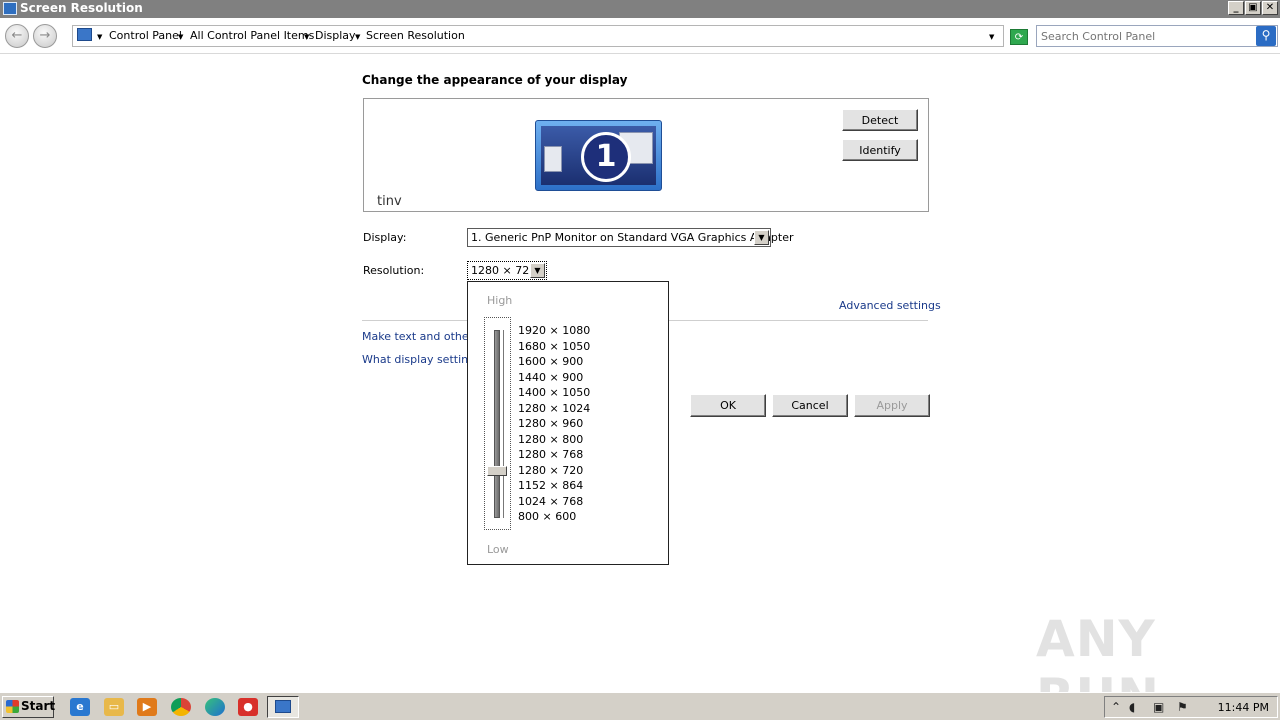  Describe the element at coordinates (147, 707) in the screenshot. I see `media-player-icon: ▶` at that location.